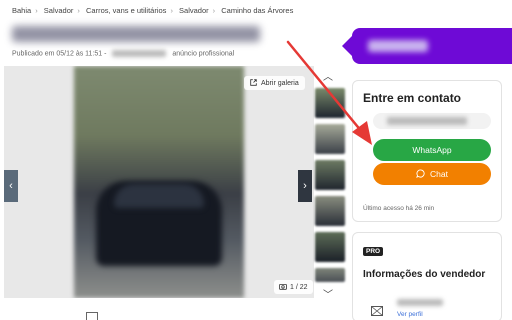 The image size is (512, 320). I want to click on seller-card: PRO Informações do vendedor Ver perfil, so click(427, 276).